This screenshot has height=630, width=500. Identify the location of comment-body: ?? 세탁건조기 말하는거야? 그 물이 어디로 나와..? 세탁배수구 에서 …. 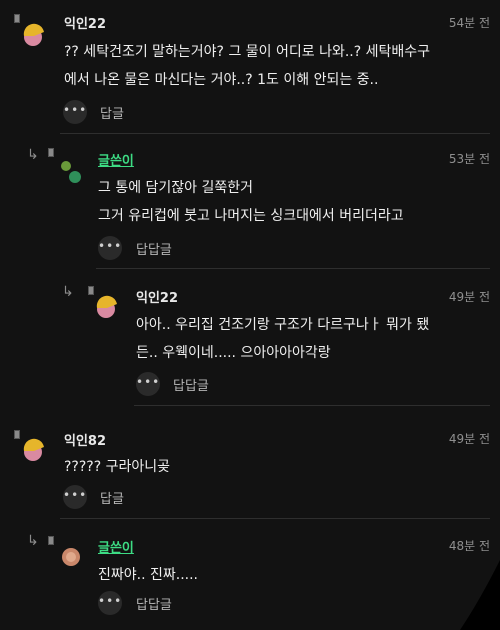
(247, 66).